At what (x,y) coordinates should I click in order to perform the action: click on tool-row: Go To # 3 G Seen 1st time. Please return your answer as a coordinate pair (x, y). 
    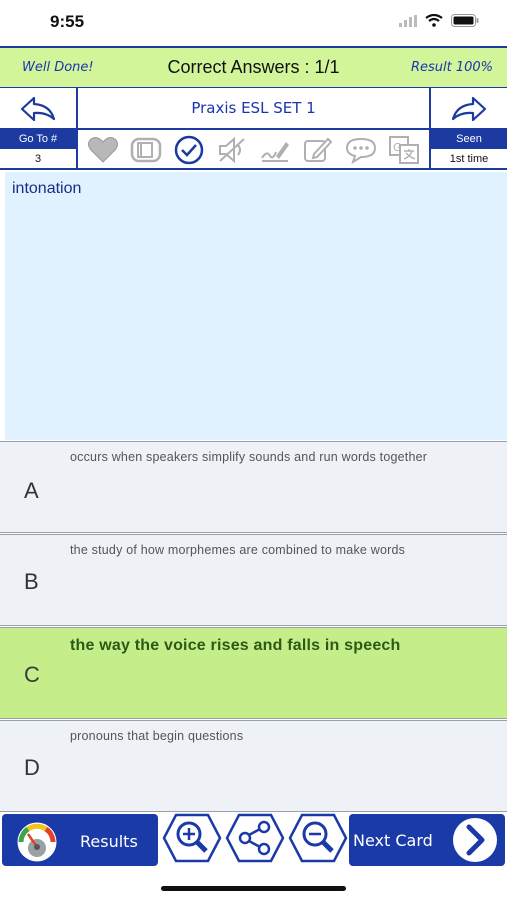
    Looking at the image, I should click on (253, 150).